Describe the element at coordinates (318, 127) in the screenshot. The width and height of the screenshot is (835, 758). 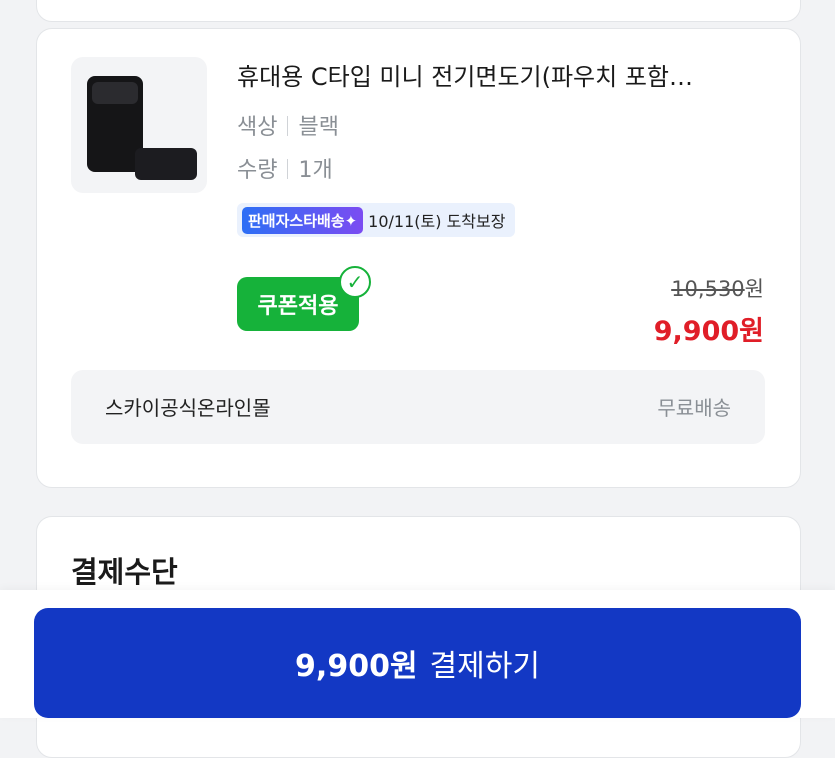
I see `option-value: 블랙` at that location.